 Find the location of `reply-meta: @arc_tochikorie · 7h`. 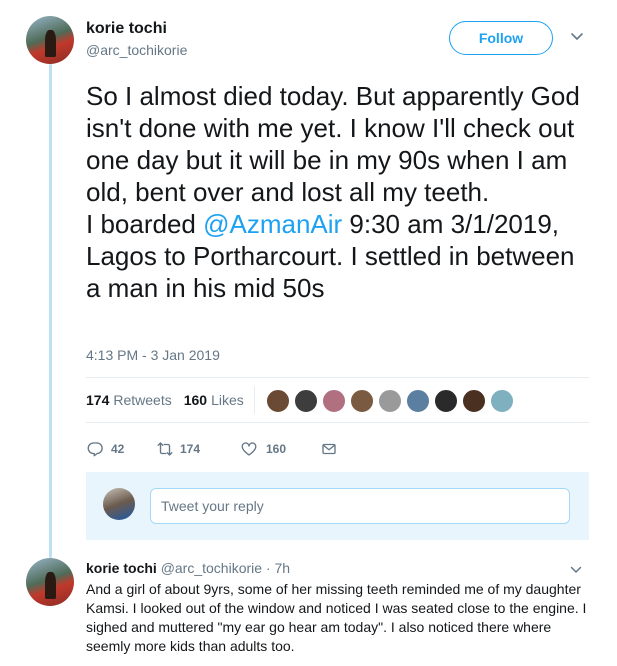

reply-meta: @arc_tochikorie · 7h is located at coordinates (225, 568).